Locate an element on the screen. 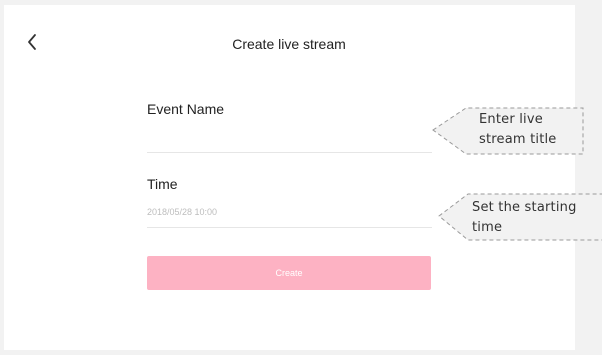 The width and height of the screenshot is (602, 355). time-annotation: Set the starting time is located at coordinates (519, 218).